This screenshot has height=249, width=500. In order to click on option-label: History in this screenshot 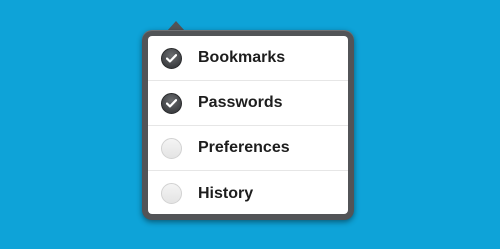, I will do `click(226, 193)`.